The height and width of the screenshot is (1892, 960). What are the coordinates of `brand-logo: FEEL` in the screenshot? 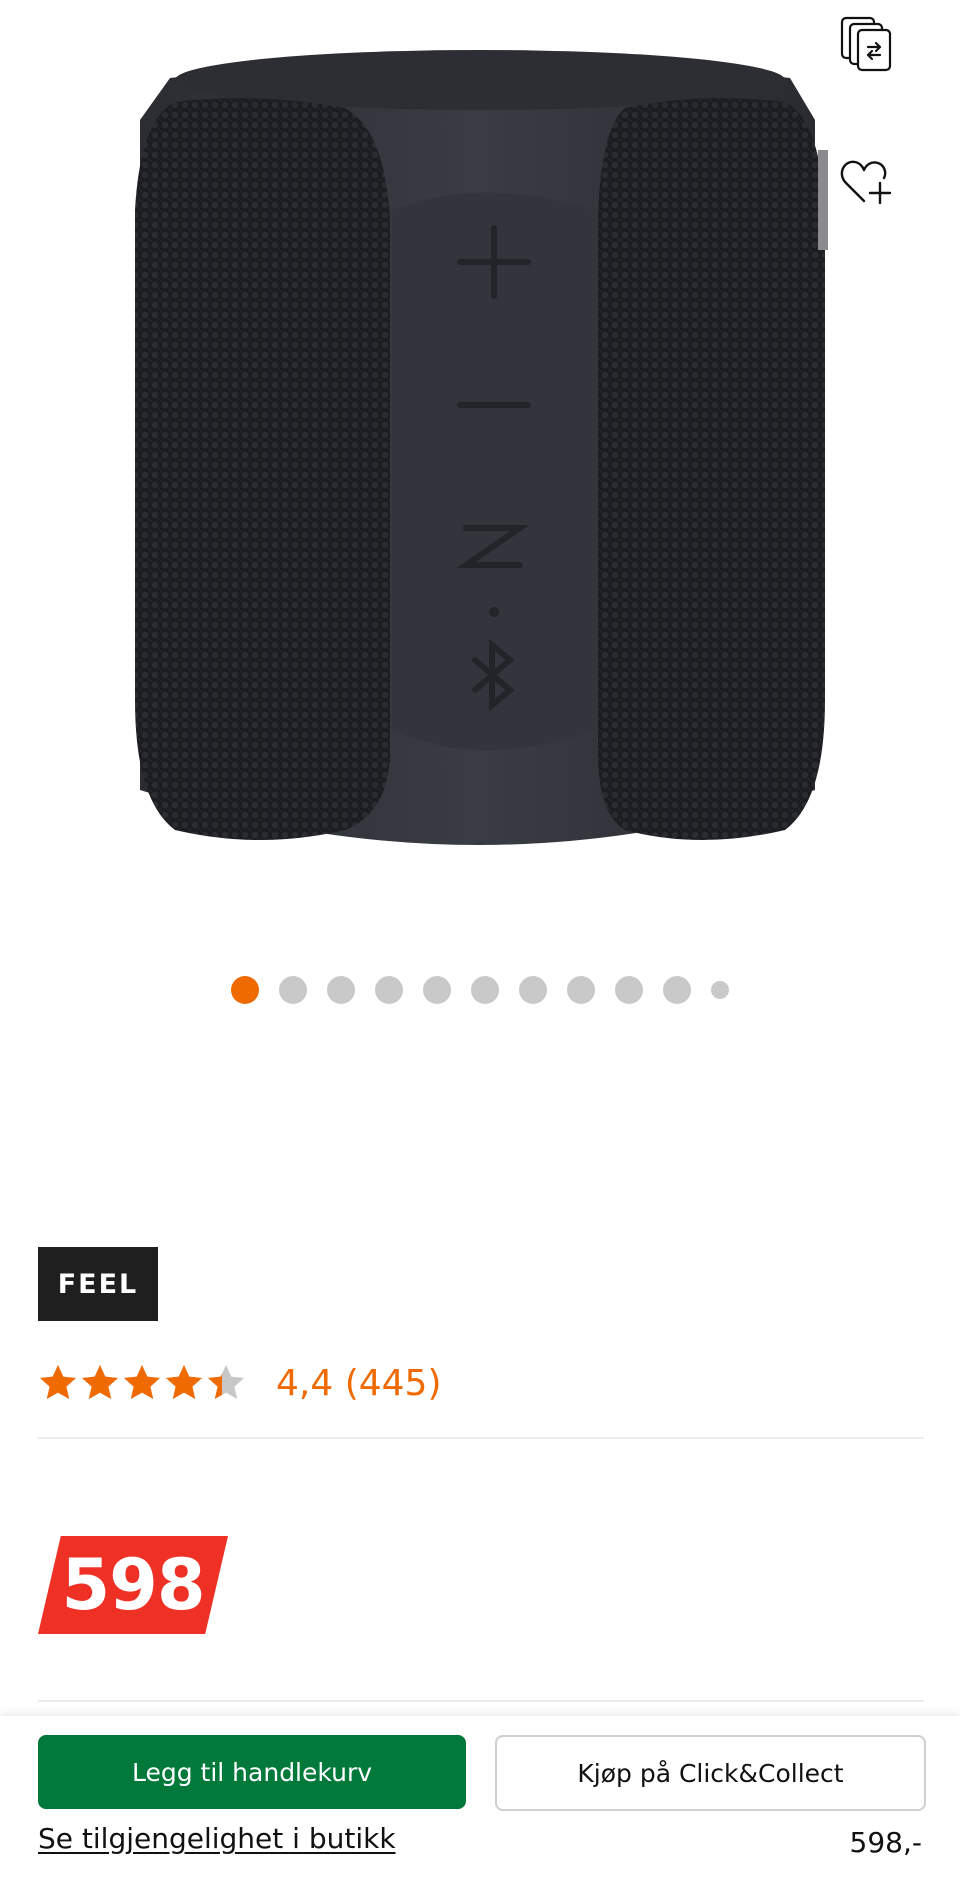 It's located at (98, 1284).